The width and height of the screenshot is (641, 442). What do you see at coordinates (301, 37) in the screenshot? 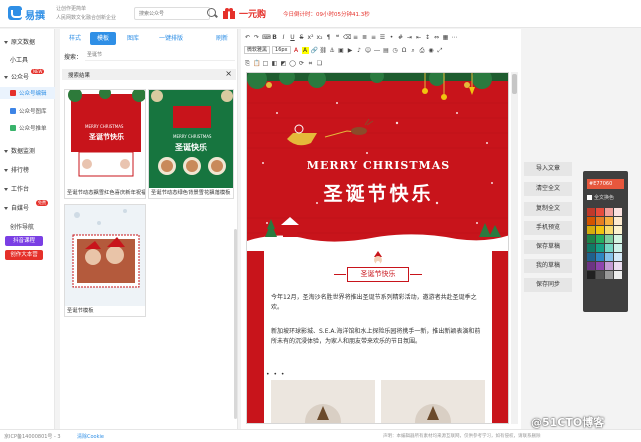
I see `strike-icon: S` at bounding box center [301, 37].